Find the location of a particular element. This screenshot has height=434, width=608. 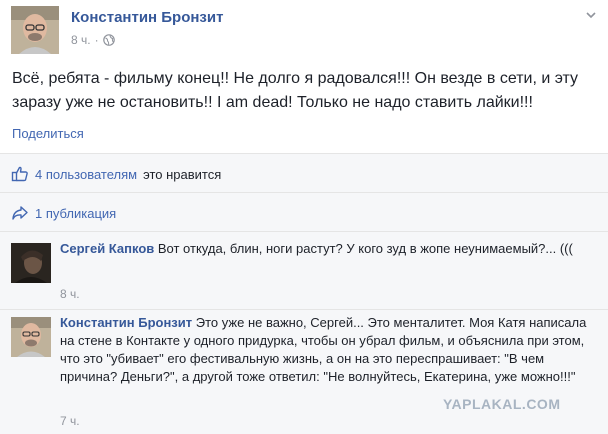

share-arrow-icon is located at coordinates (20, 213).